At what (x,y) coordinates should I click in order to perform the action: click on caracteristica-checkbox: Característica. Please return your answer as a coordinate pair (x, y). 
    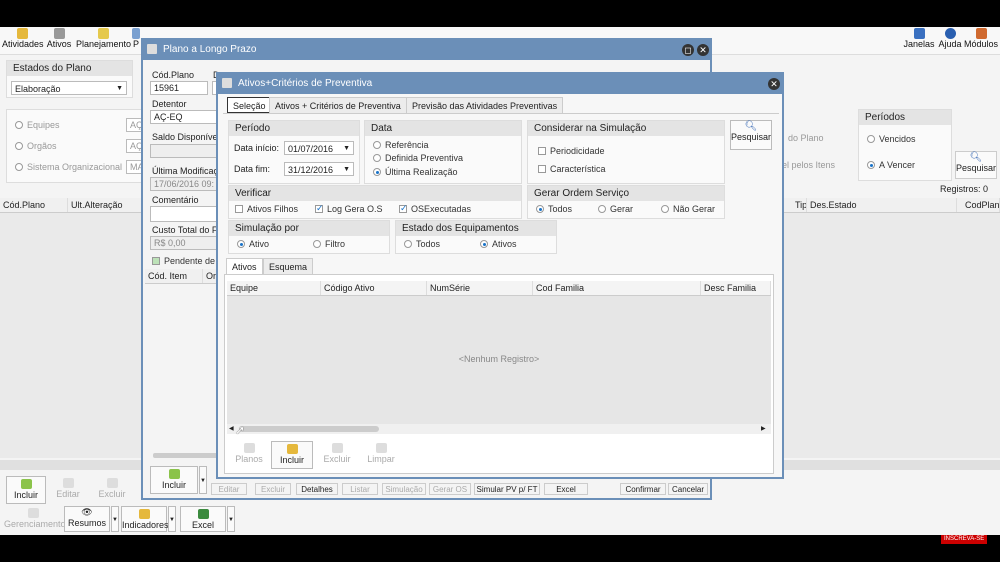
    Looking at the image, I should click on (572, 169).